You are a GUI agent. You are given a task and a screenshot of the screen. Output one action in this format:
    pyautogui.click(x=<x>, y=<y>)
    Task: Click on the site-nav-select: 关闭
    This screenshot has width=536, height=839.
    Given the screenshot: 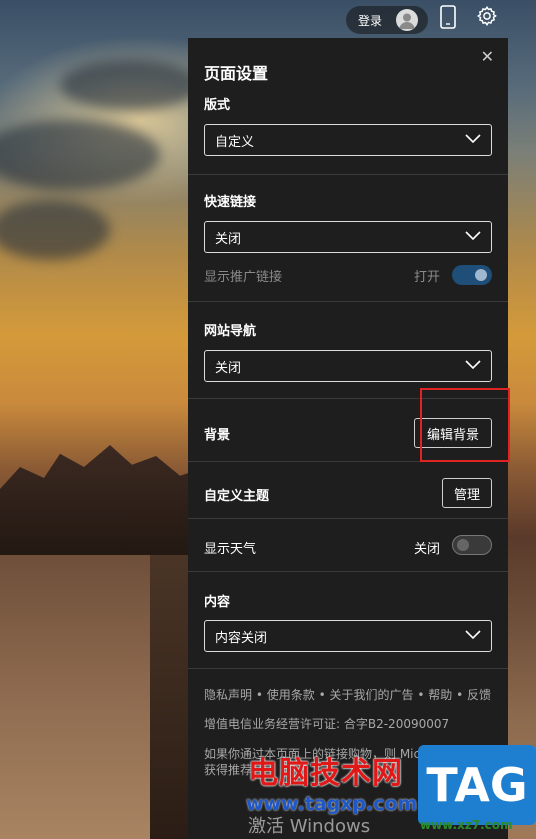 What is the action you would take?
    pyautogui.click(x=348, y=366)
    